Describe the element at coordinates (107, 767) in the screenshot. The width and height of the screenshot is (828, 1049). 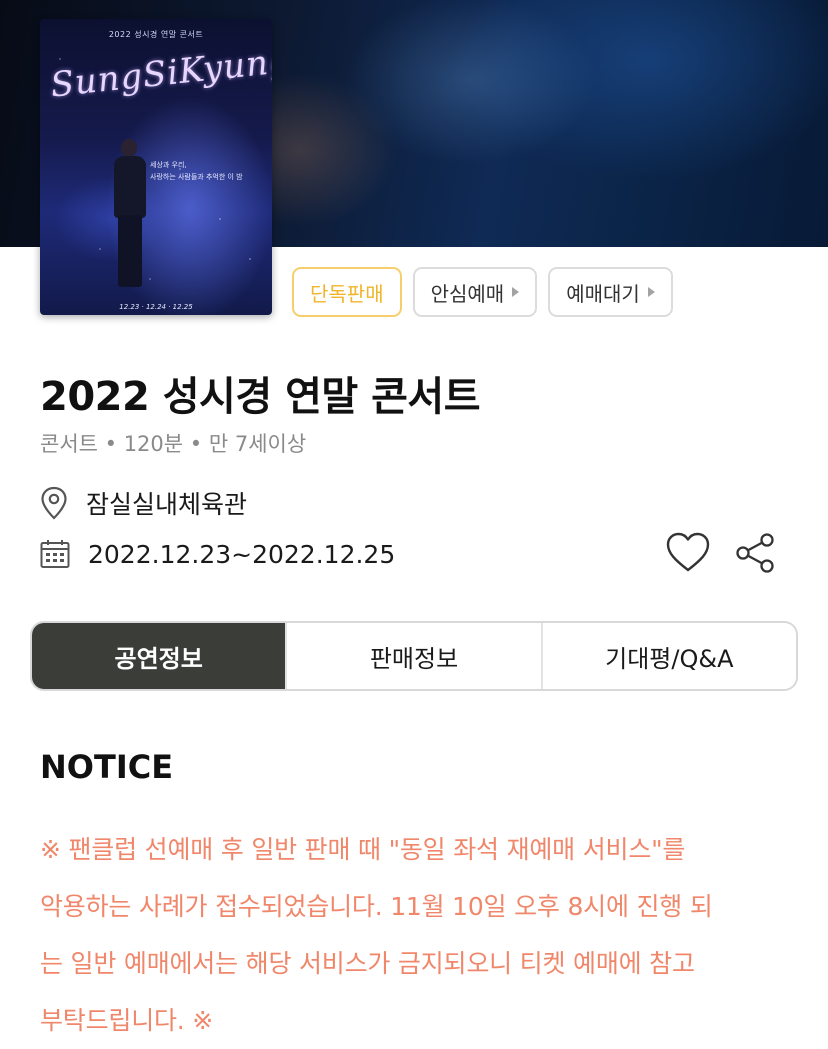
I see `notice-title: NOTICE` at that location.